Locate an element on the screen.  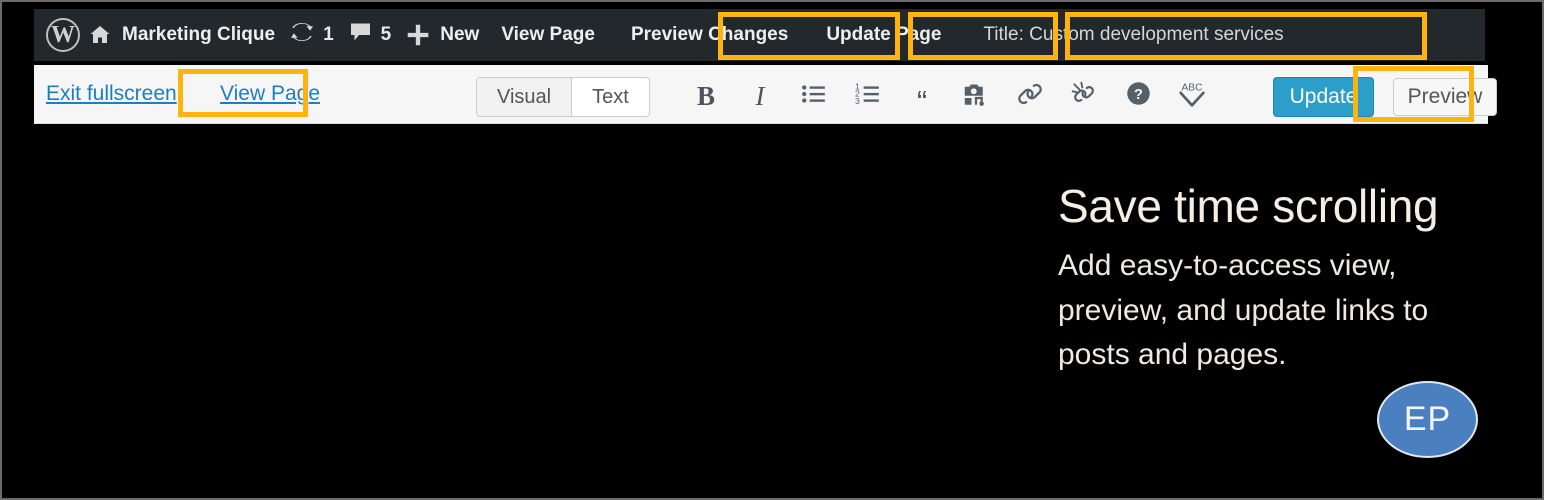
site-name-label: Marketing Clique is located at coordinates (199, 34).